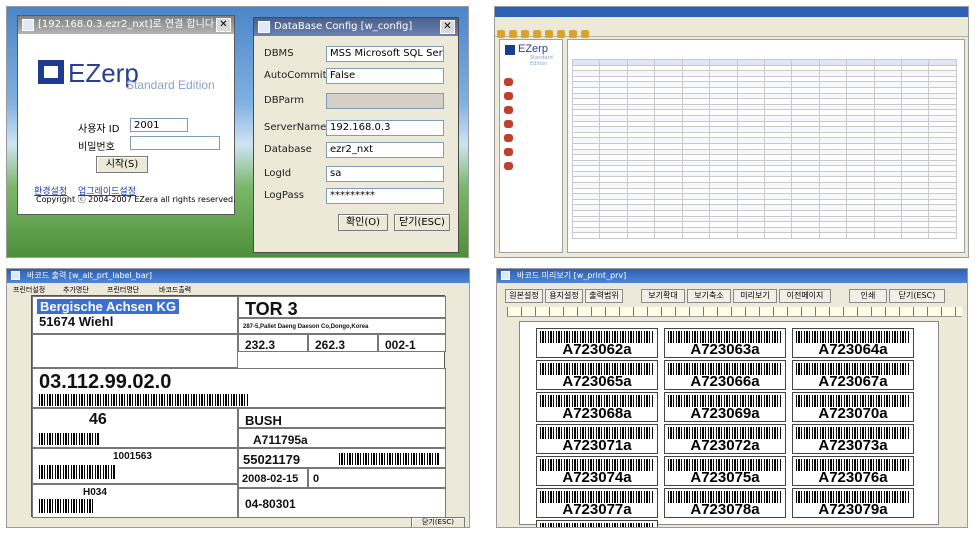 This screenshot has width=976, height=535. What do you see at coordinates (734, 312) in the screenshot?
I see `horizontal-ruler` at bounding box center [734, 312].